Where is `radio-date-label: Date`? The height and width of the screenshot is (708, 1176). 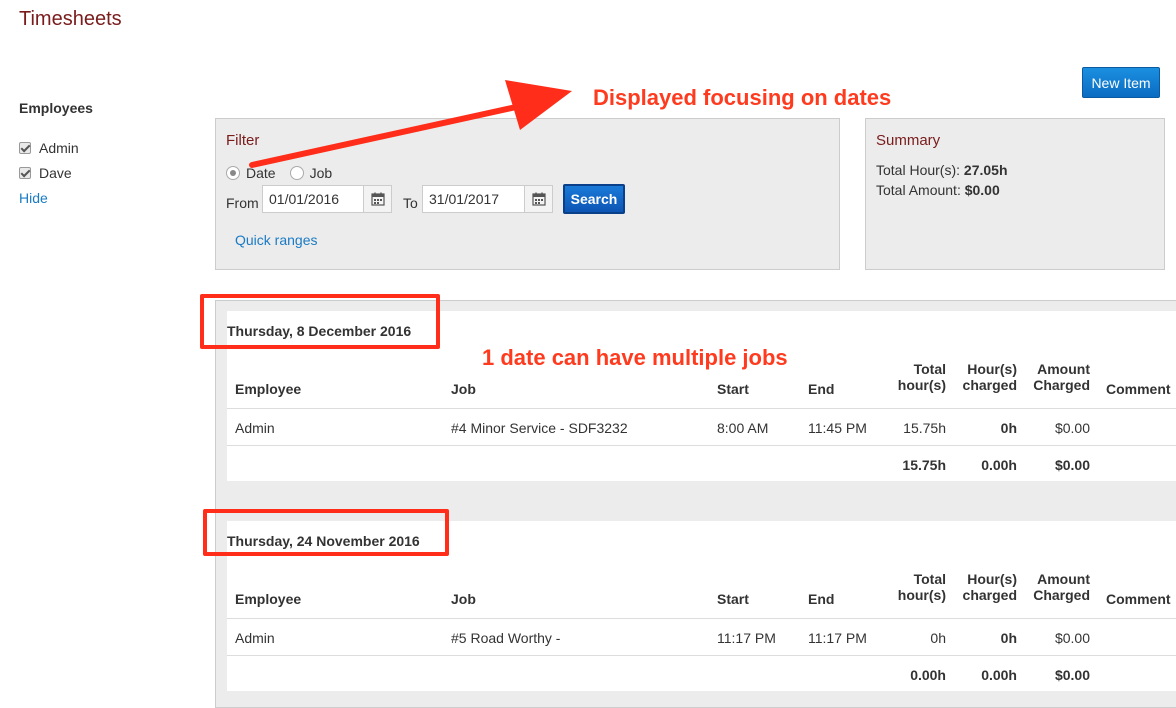 radio-date-label: Date is located at coordinates (261, 173).